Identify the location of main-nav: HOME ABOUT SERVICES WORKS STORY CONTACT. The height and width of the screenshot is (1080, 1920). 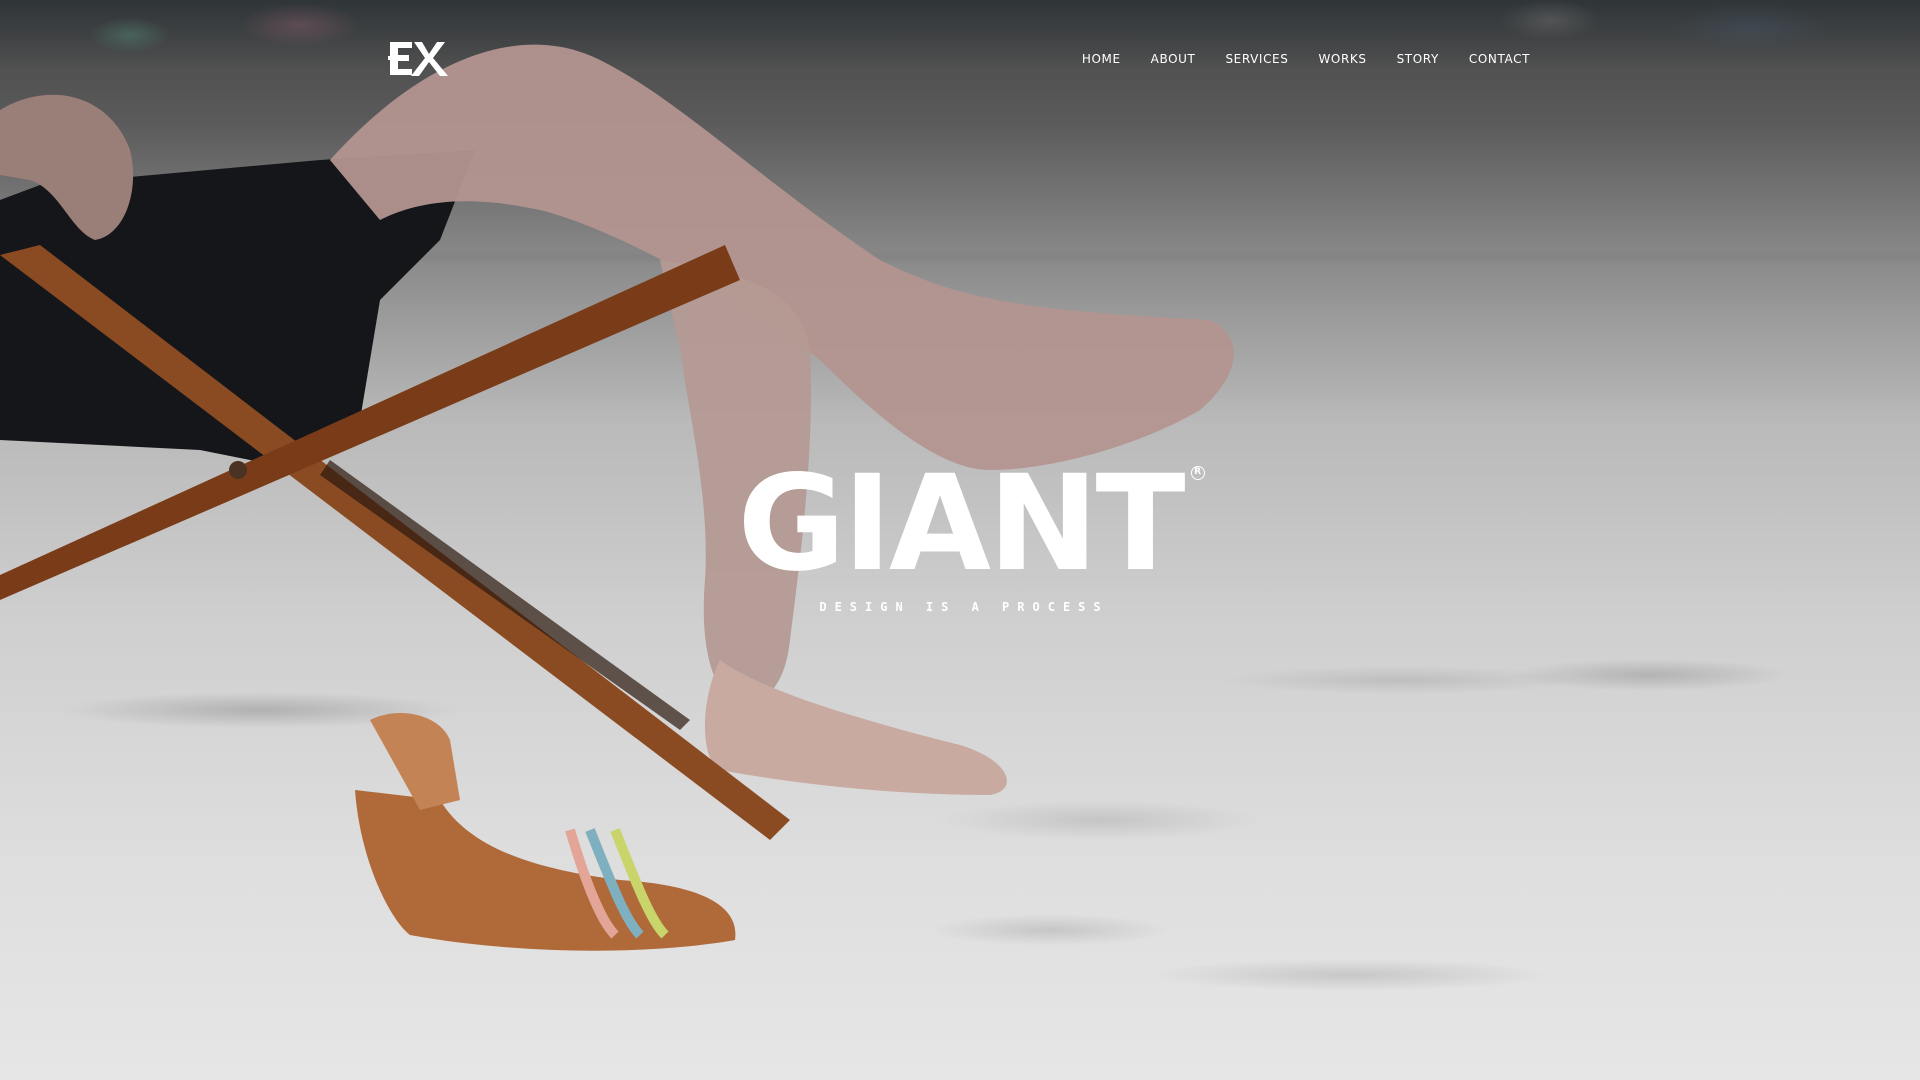
(1291, 59).